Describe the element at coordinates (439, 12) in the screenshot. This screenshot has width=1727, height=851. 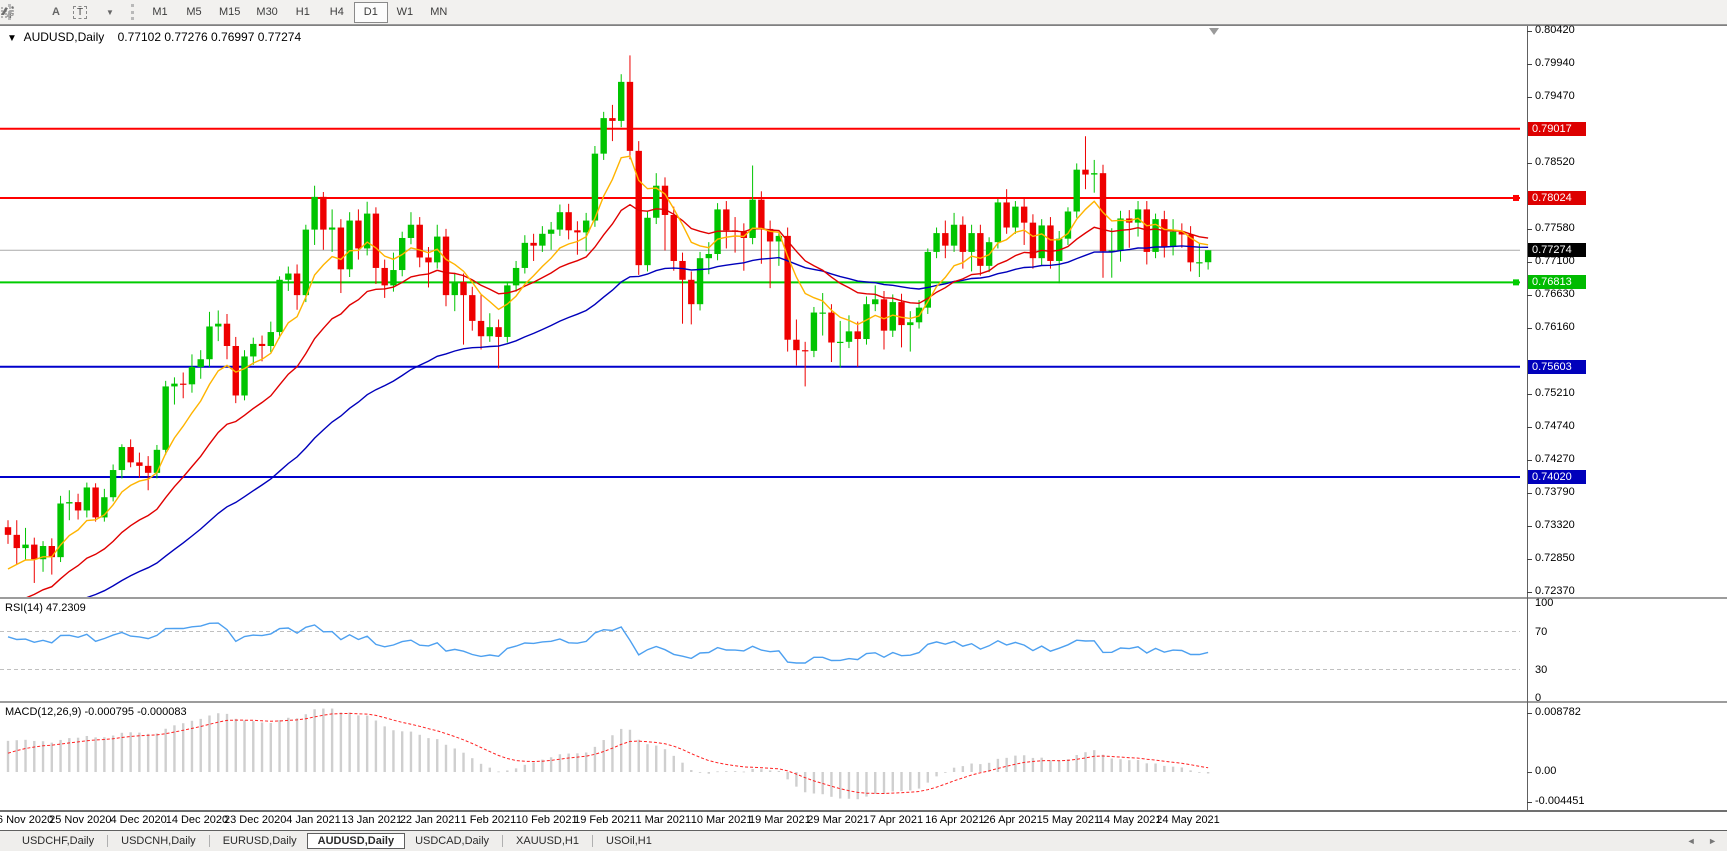
I see `timeframe-button-mn: MN` at that location.